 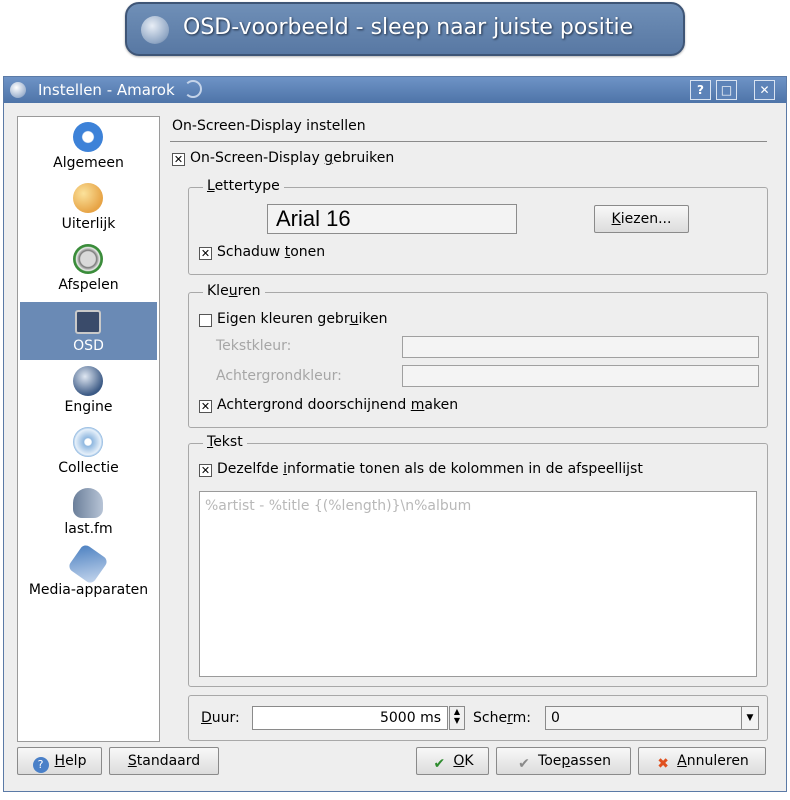 I want to click on help-button: ? Help, so click(x=59, y=761).